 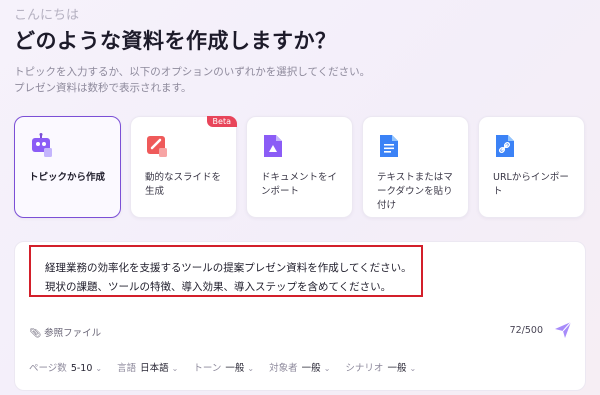 I want to click on card-paste-text: テキストまたはマークダウンを貼り付け, so click(x=415, y=167).